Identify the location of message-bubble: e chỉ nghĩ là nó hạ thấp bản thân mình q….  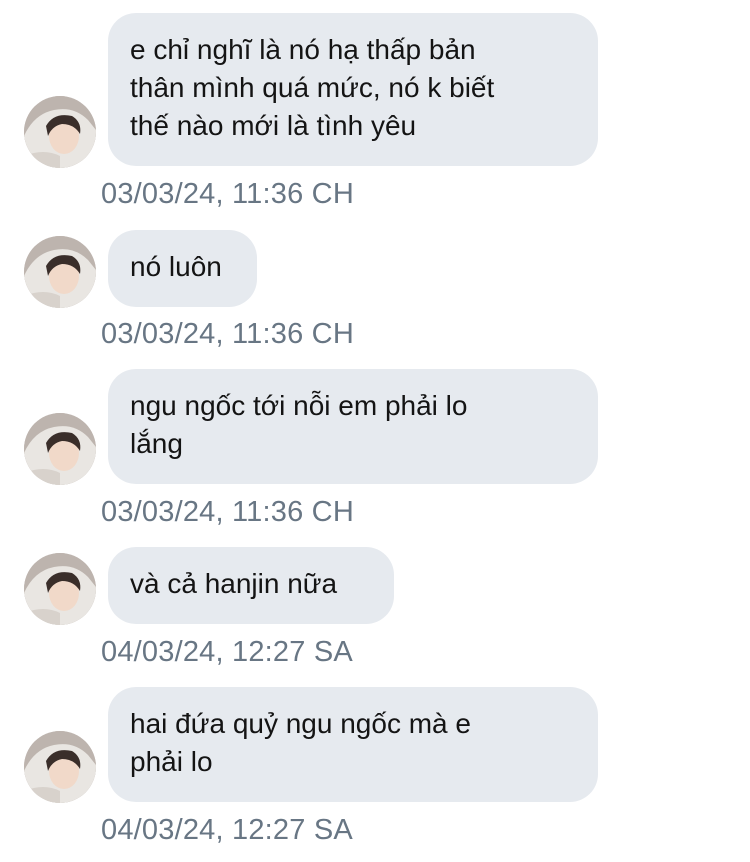
(353, 89).